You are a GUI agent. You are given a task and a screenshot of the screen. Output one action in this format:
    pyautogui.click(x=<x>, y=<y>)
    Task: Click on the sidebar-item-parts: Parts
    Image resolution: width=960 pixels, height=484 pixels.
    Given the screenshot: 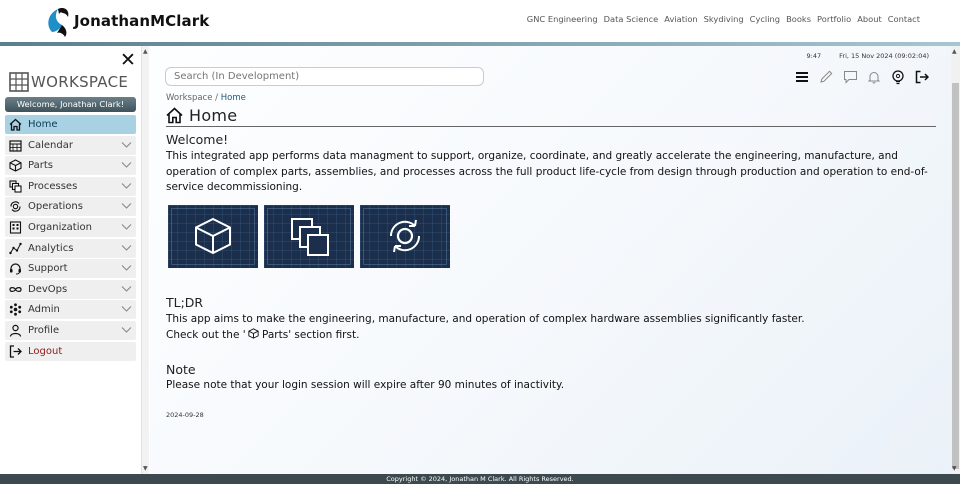 What is the action you would take?
    pyautogui.click(x=70, y=166)
    